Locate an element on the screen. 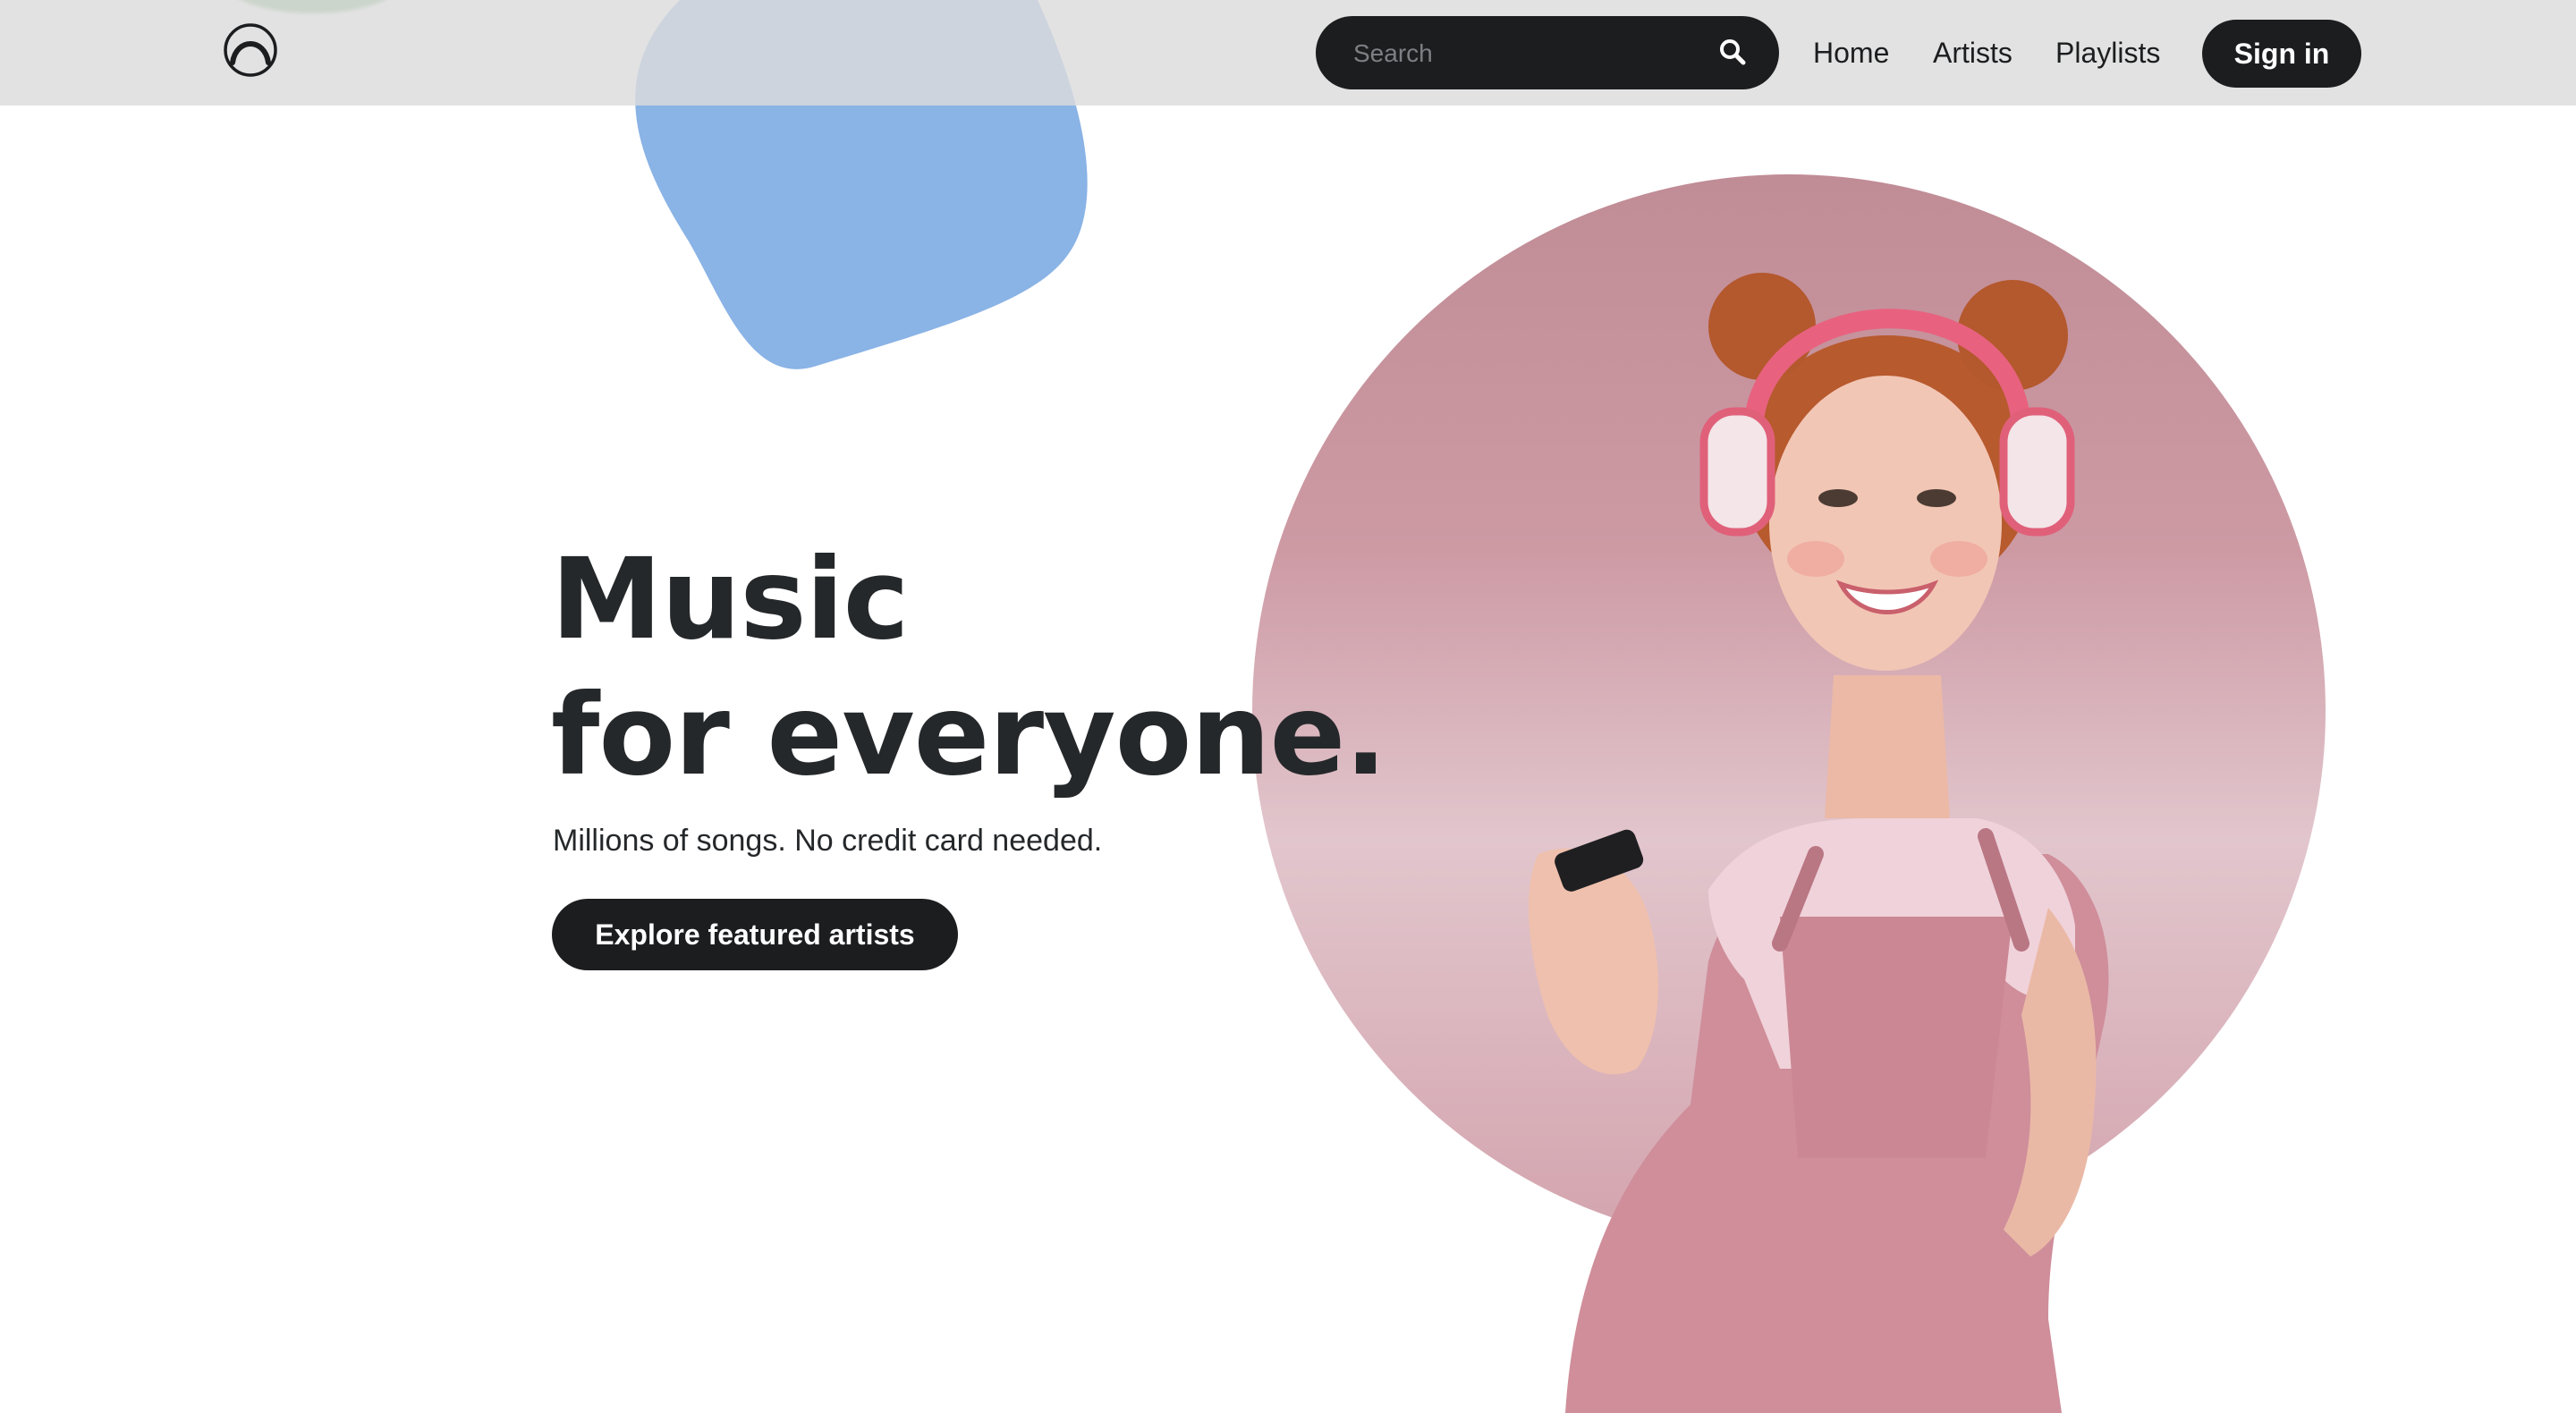 This screenshot has width=2576, height=1413. top-navigation-bar: Home Artists Playlists Sign in is located at coordinates (1288, 53).